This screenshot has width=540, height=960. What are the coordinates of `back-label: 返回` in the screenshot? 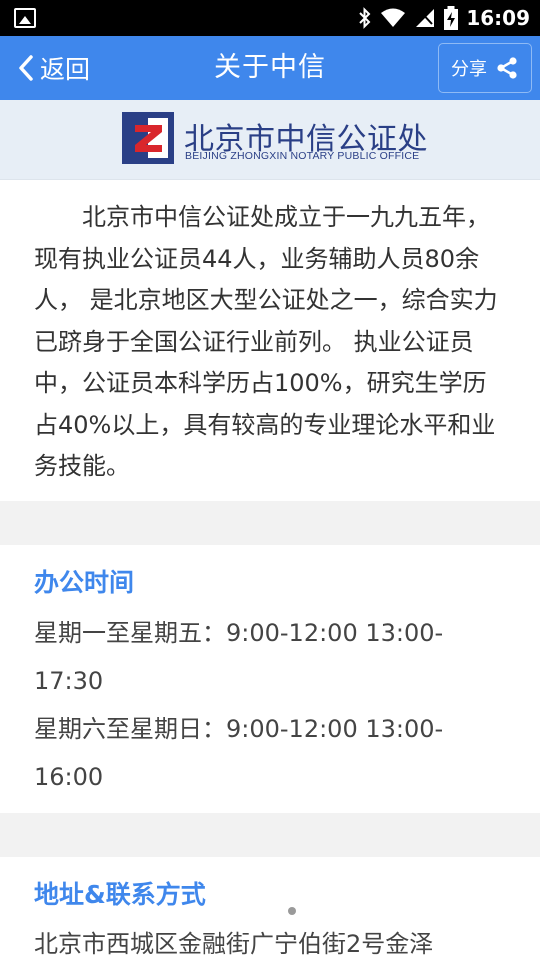 It's located at (65, 69).